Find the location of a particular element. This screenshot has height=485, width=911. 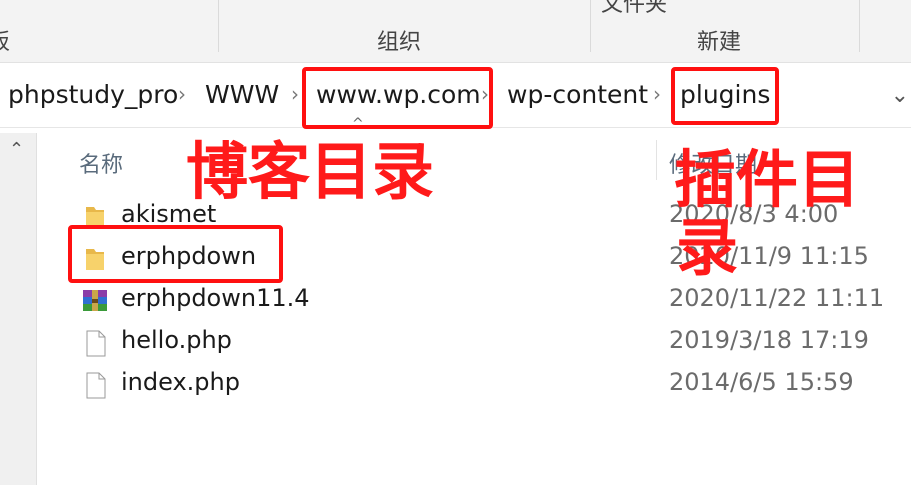

breadcrumb-wp-content: wp-content is located at coordinates (577, 94).